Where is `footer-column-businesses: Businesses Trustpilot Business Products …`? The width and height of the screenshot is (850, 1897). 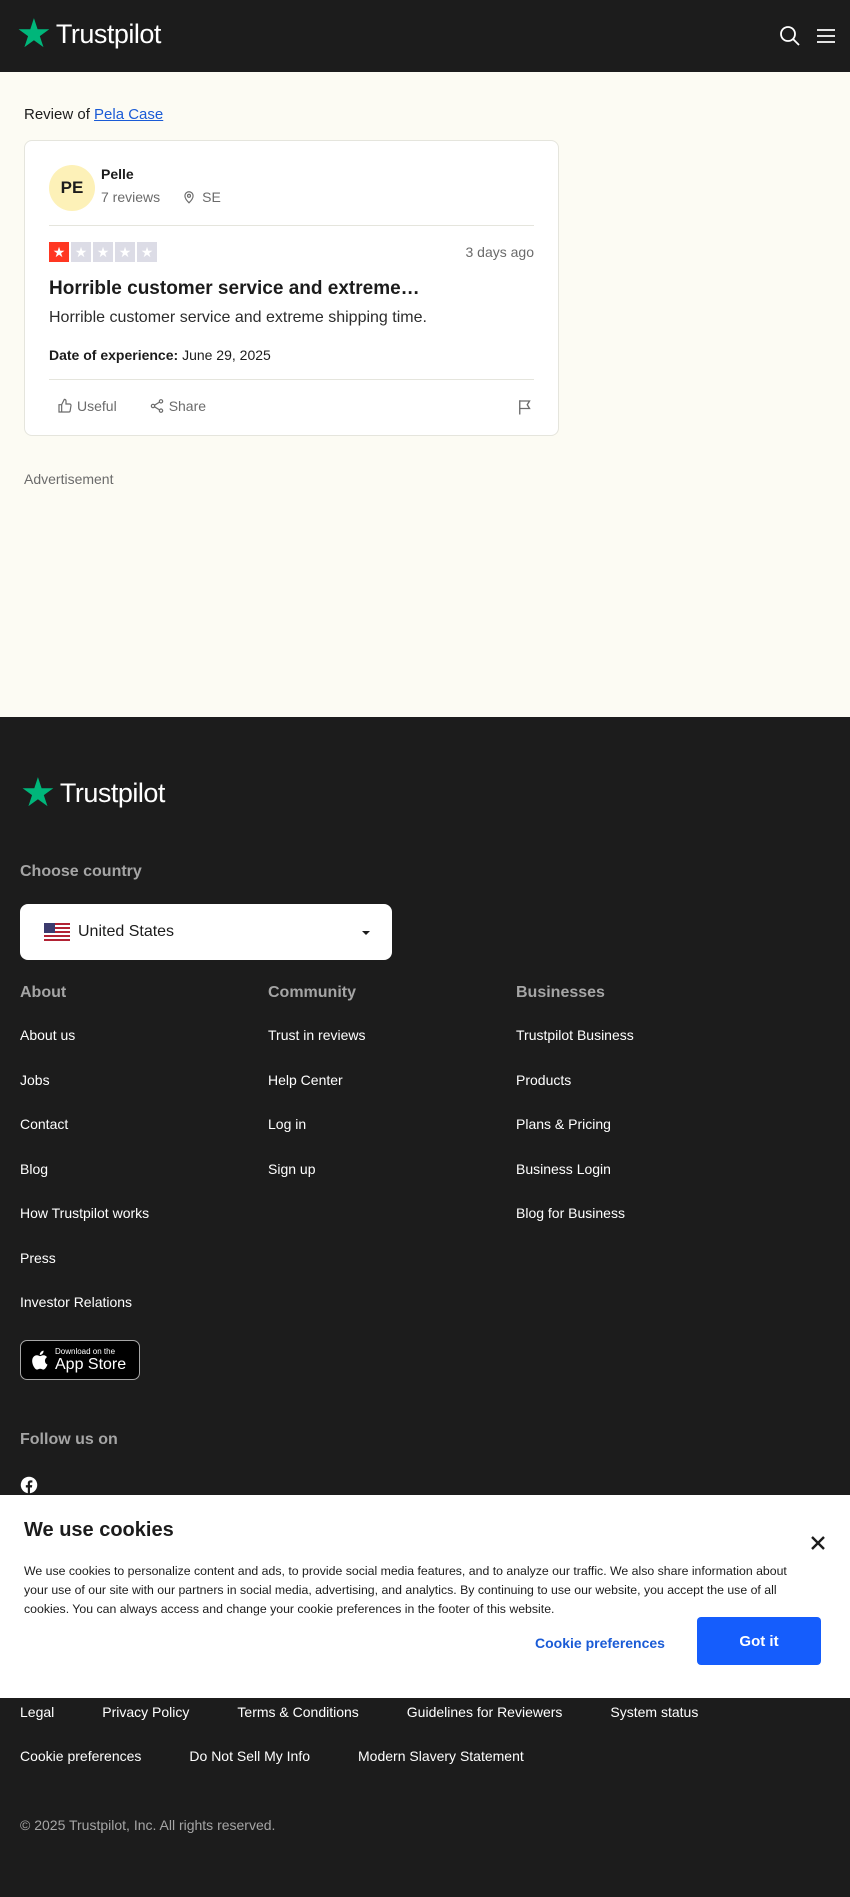 footer-column-businesses: Businesses Trustpilot Business Products … is located at coordinates (636, 1117).